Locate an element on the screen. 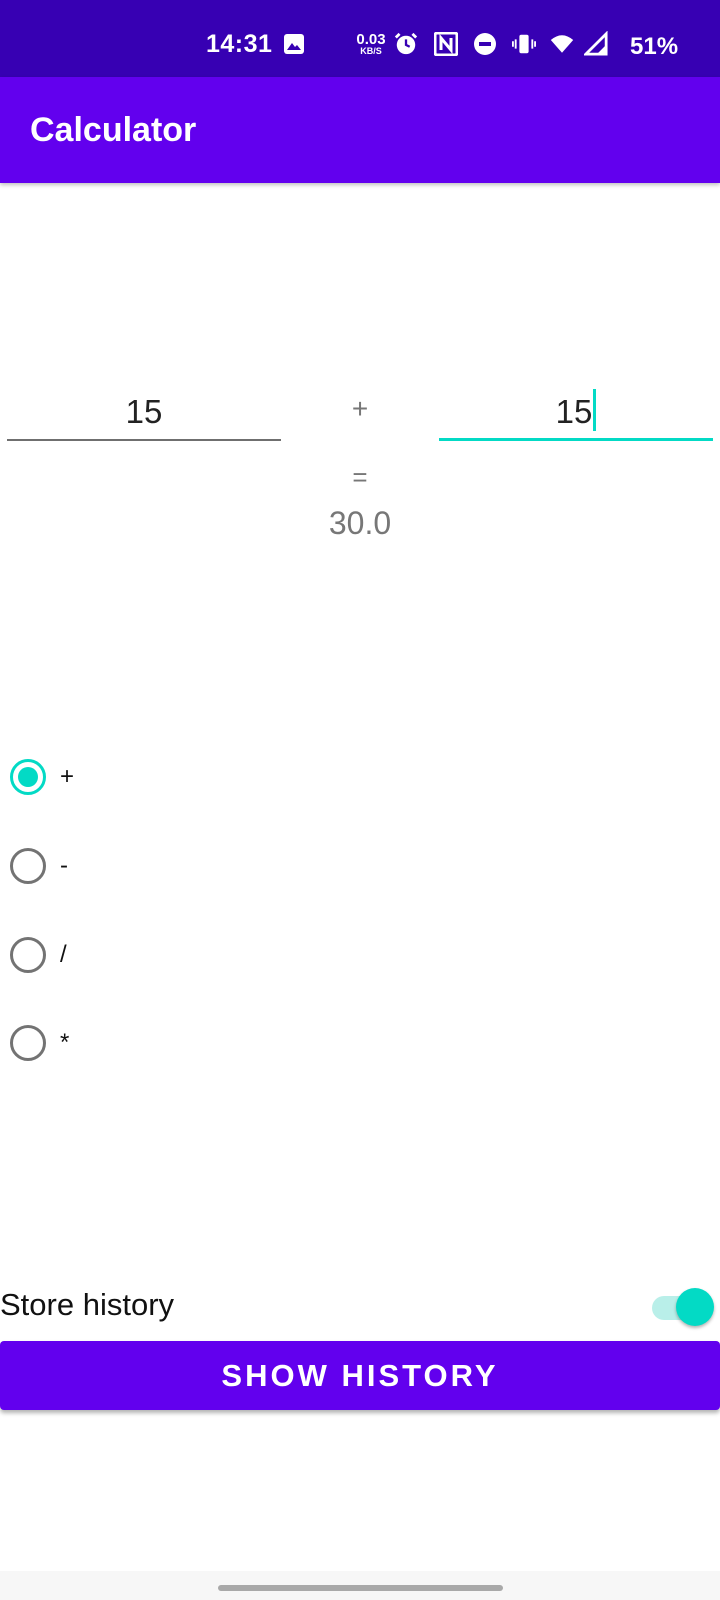 This screenshot has width=720, height=1600. operand-2-underline is located at coordinates (576, 439).